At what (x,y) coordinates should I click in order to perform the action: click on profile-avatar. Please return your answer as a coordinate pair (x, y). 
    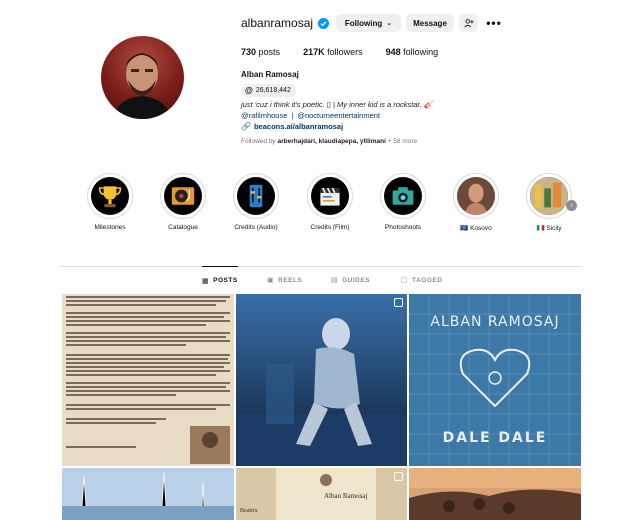
    Looking at the image, I should click on (142, 77).